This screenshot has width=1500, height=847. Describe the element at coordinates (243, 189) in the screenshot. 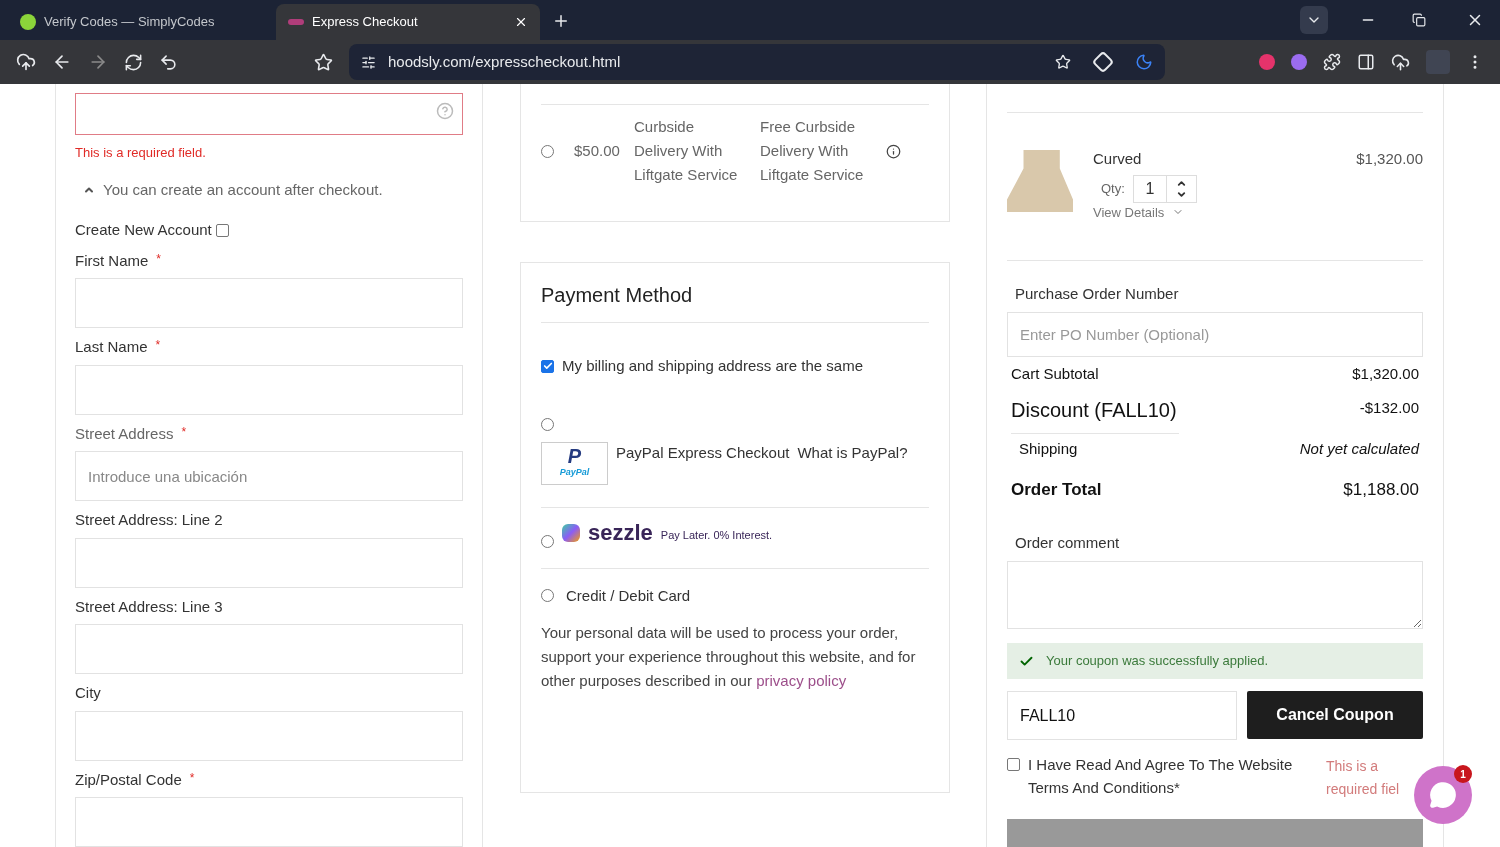

I see `account-note: You can create an account after checkout.` at that location.